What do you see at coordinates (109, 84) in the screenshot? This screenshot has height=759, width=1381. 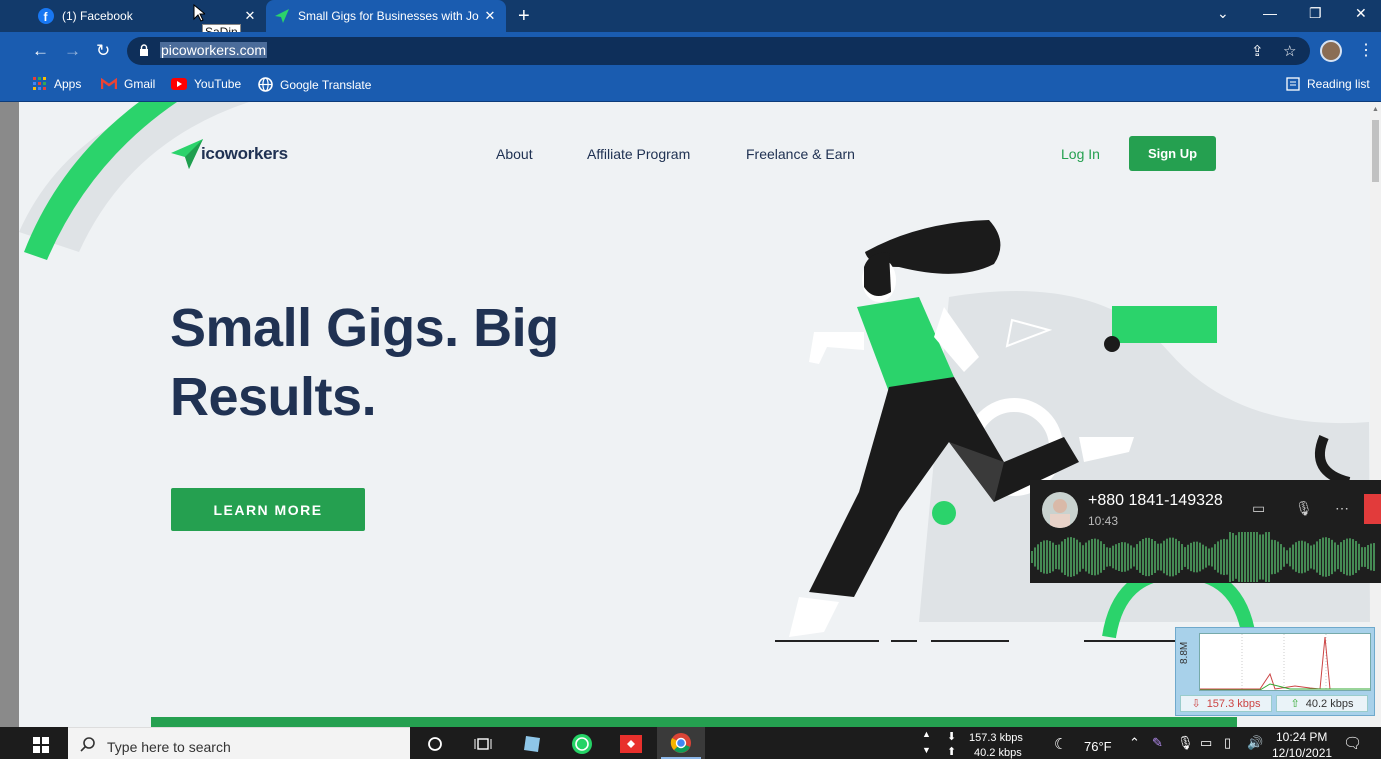 I see `gmail-icon` at bounding box center [109, 84].